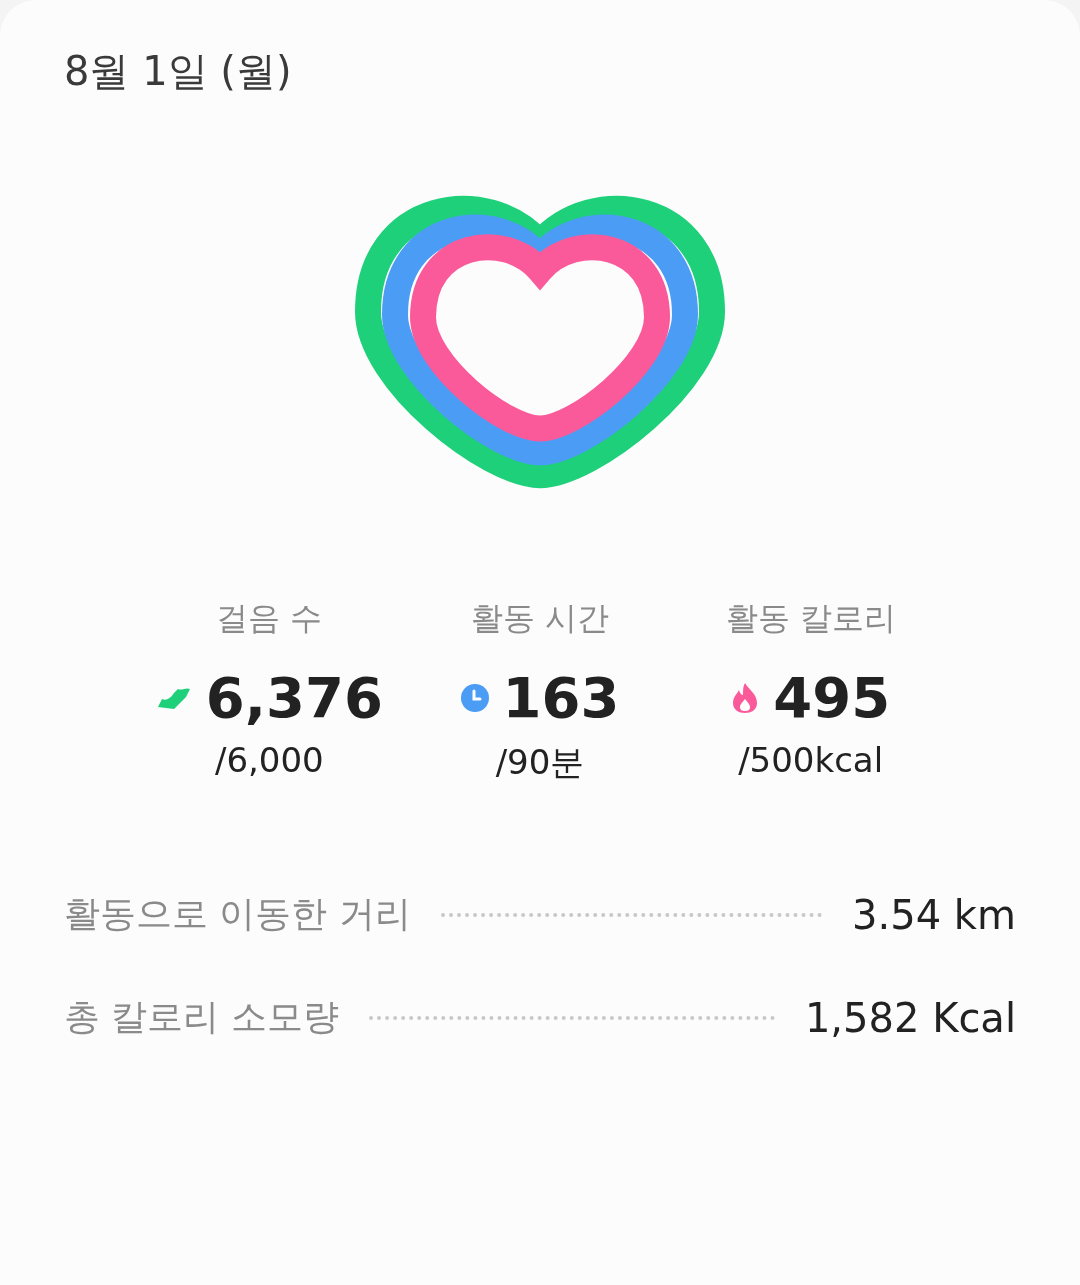  I want to click on detail-label: 총 칼로리 소모량, so click(201, 1017).